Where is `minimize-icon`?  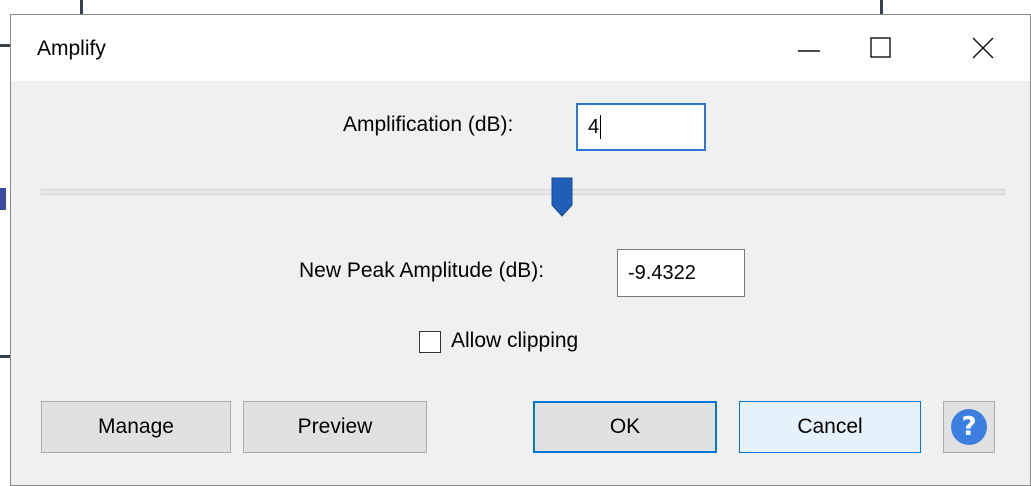 minimize-icon is located at coordinates (809, 51).